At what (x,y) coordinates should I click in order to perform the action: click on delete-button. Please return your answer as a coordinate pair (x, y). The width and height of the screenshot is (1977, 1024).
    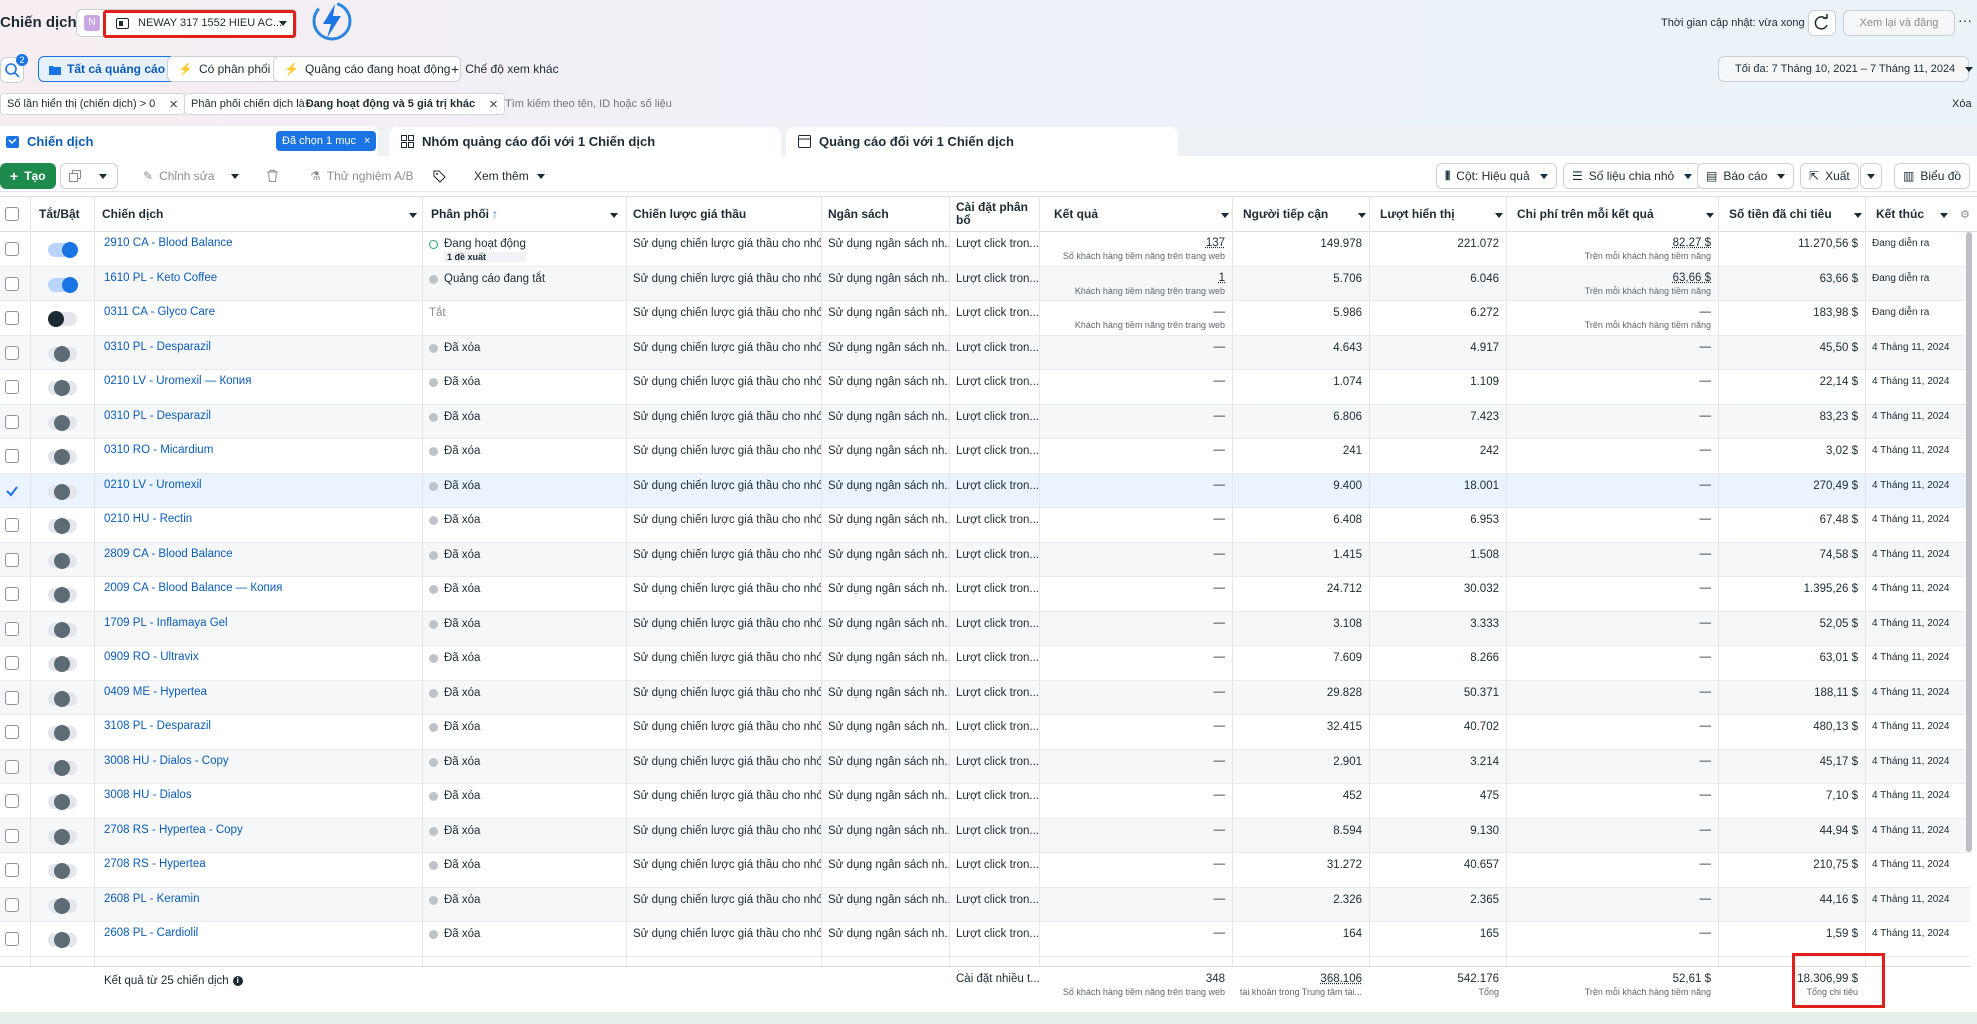
    Looking at the image, I should click on (272, 176).